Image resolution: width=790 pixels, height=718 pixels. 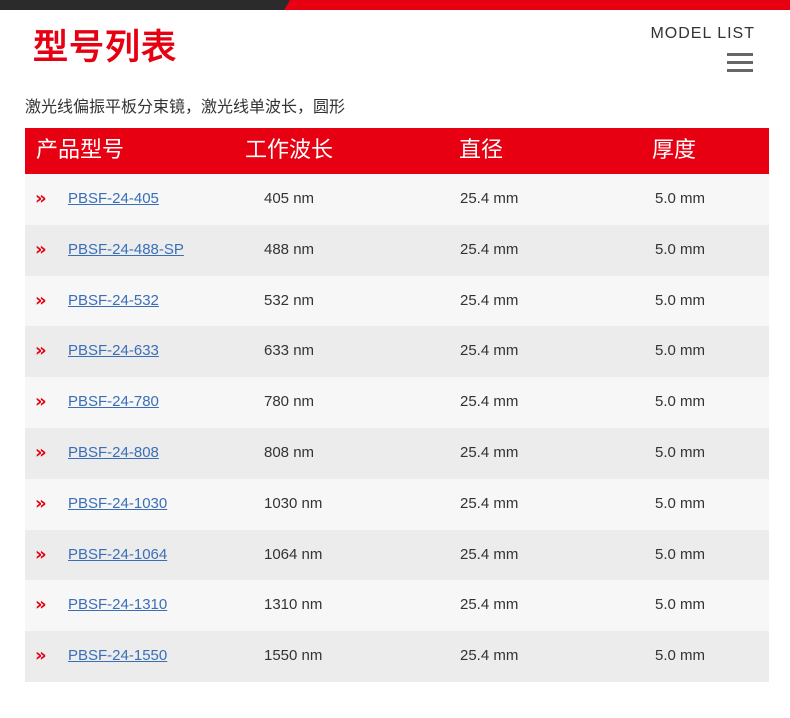 I want to click on column-header-wavelength: 工作波长, so click(x=289, y=150).